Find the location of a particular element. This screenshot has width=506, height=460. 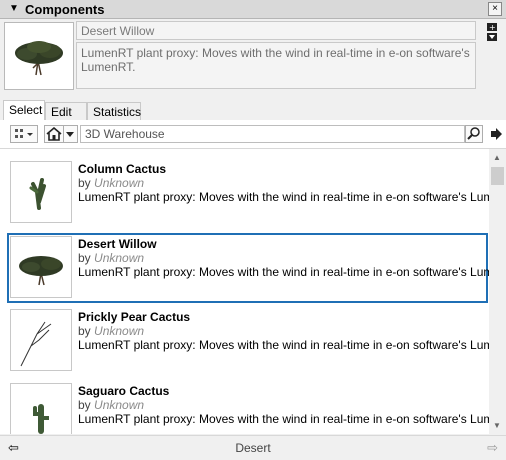

collection-name: Desert is located at coordinates (253, 448).